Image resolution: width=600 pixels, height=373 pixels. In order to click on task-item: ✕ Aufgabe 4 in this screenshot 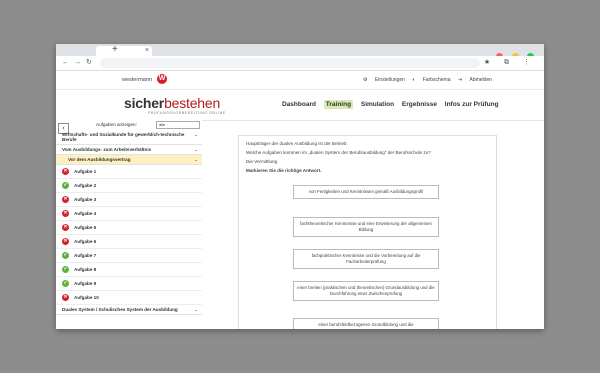, I will do `click(129, 214)`.